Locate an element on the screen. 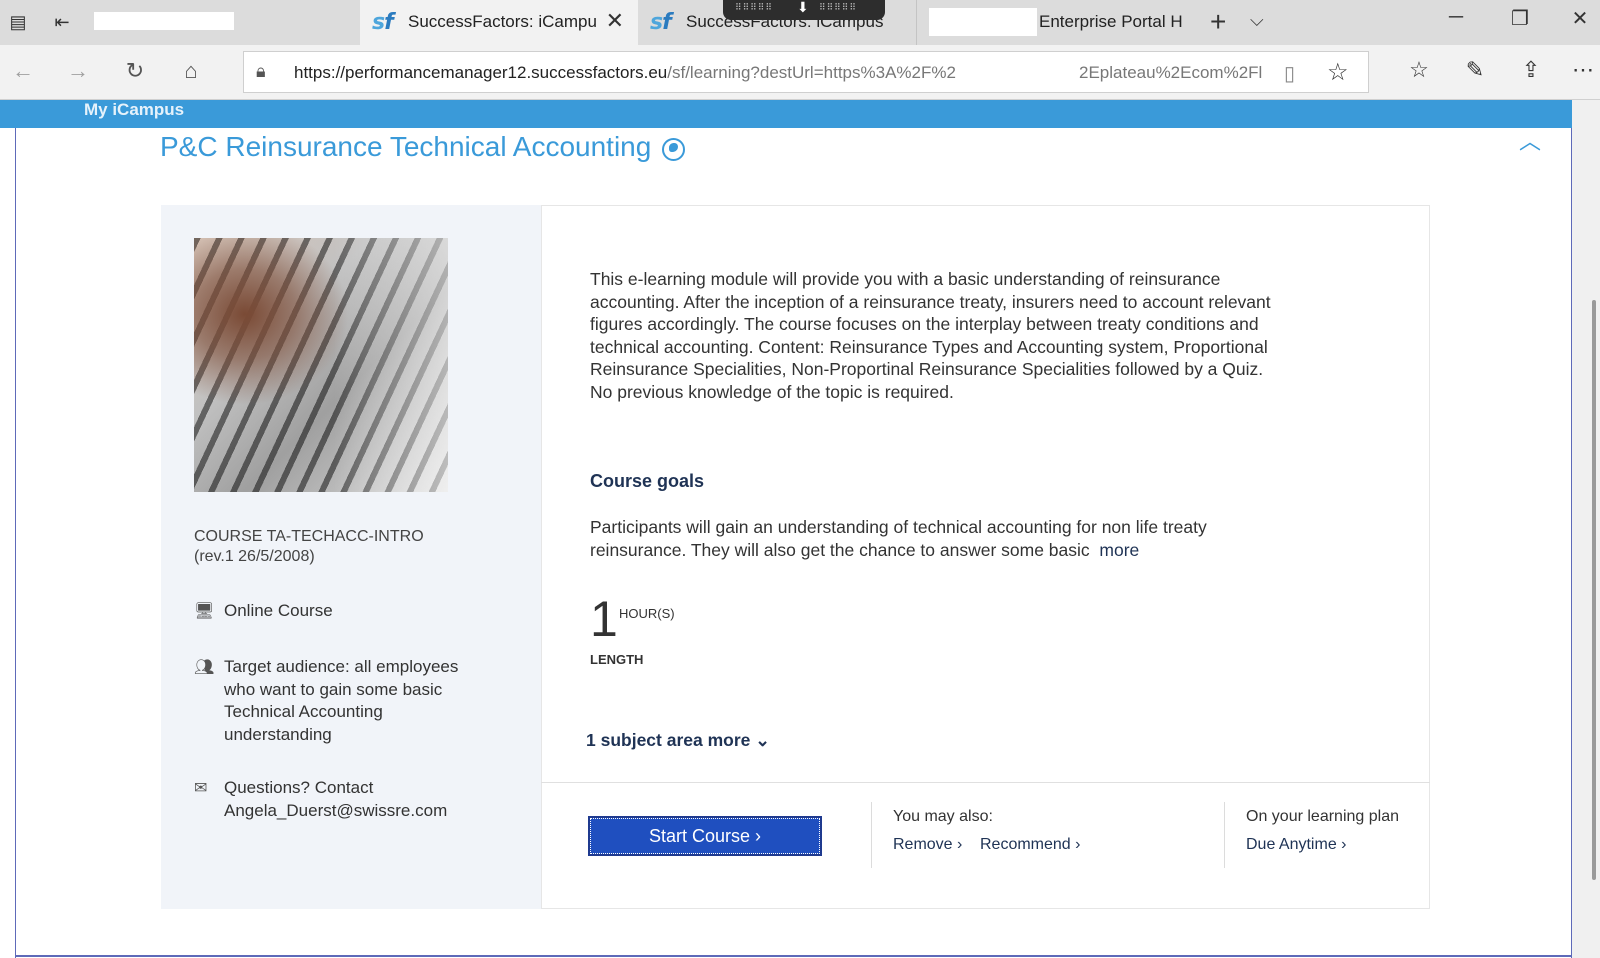 This screenshot has height=958, width=1600. tab-redacted is located at coordinates (221, 22).